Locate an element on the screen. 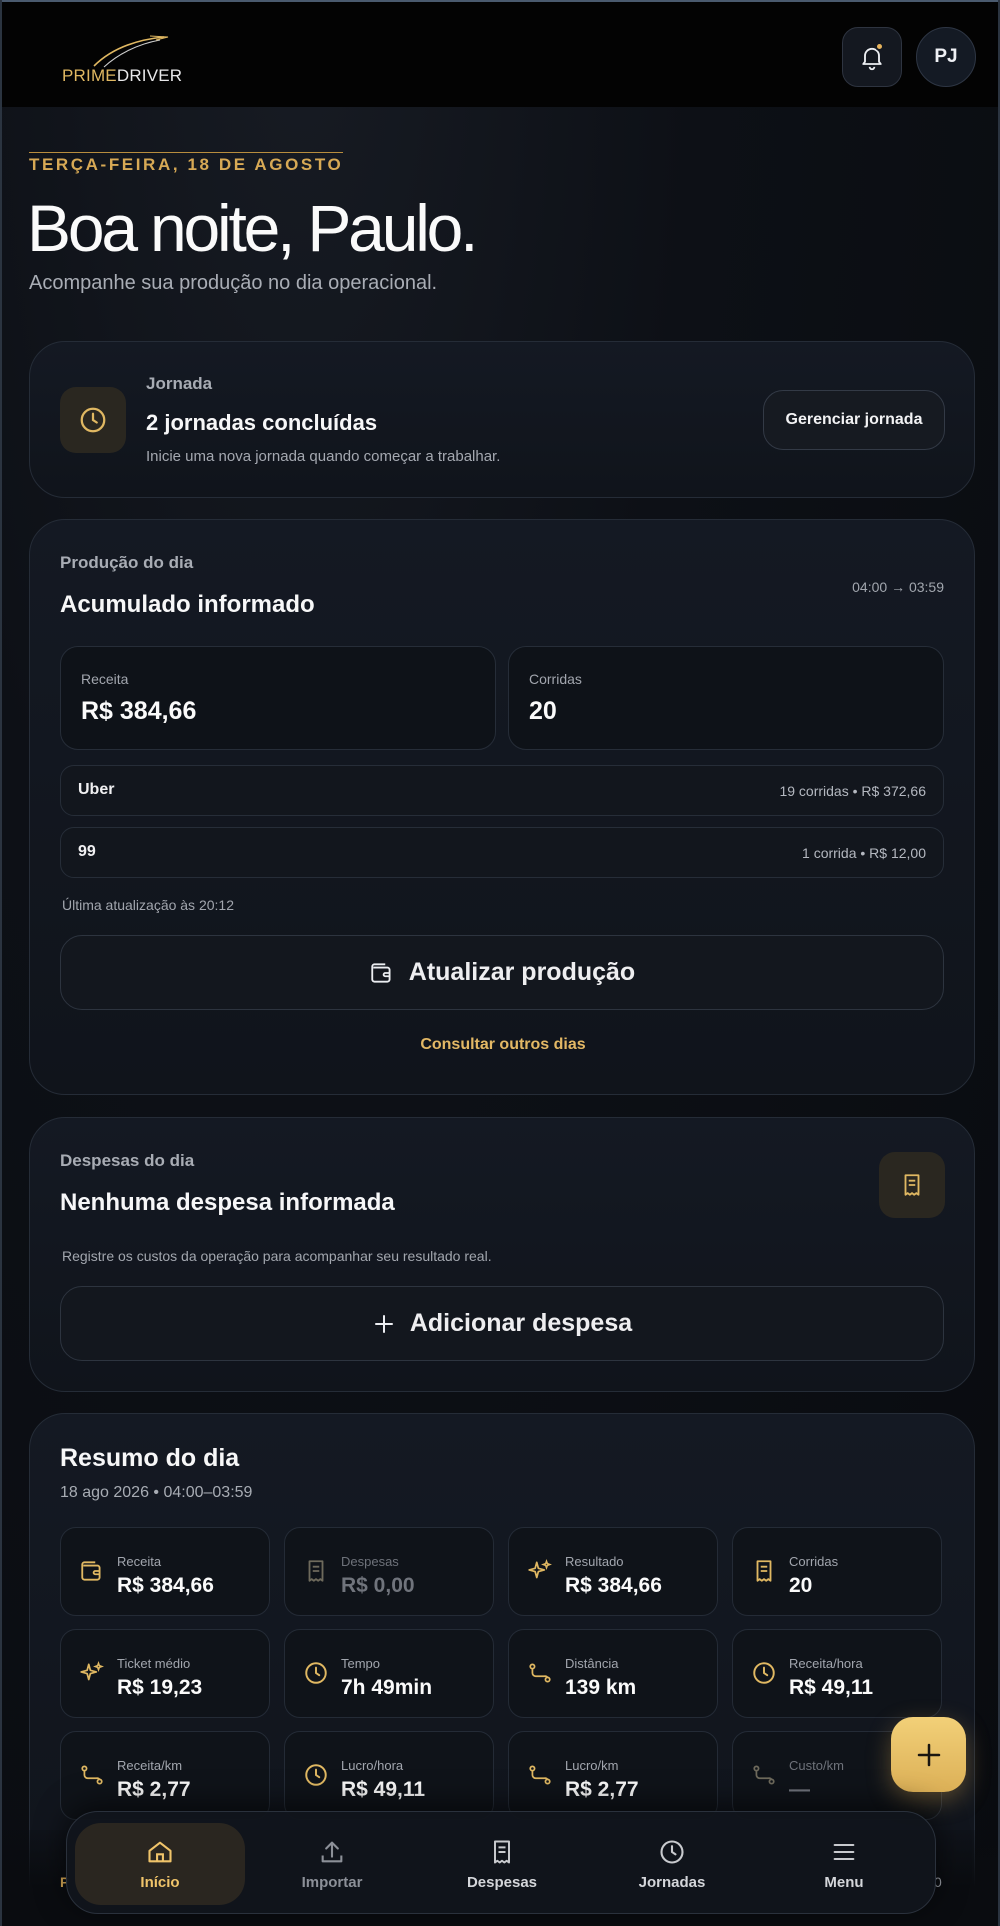  summary-tile-lucro-km: Lucro/km R$ 2,77 is located at coordinates (613, 1775).